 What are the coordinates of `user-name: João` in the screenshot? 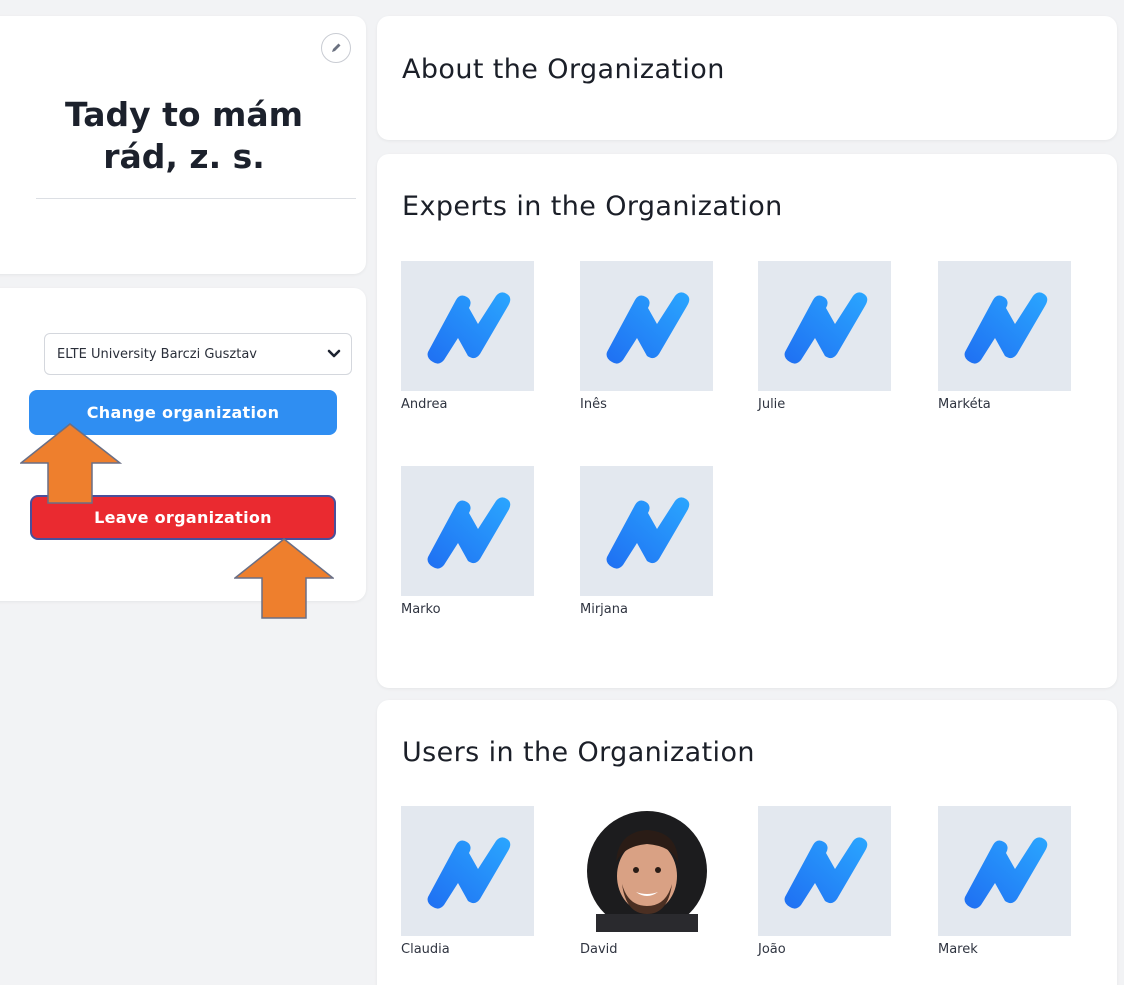 It's located at (772, 949).